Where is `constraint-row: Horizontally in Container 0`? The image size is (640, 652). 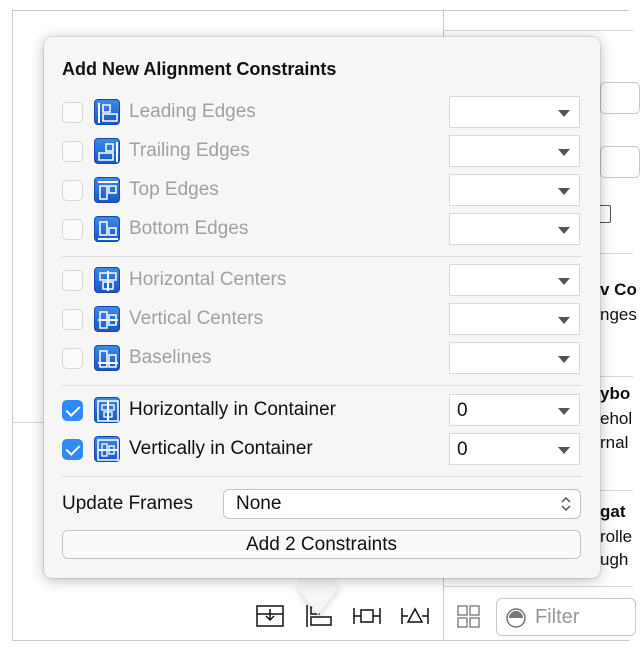 constraint-row: Horizontally in Container 0 is located at coordinates (322, 410).